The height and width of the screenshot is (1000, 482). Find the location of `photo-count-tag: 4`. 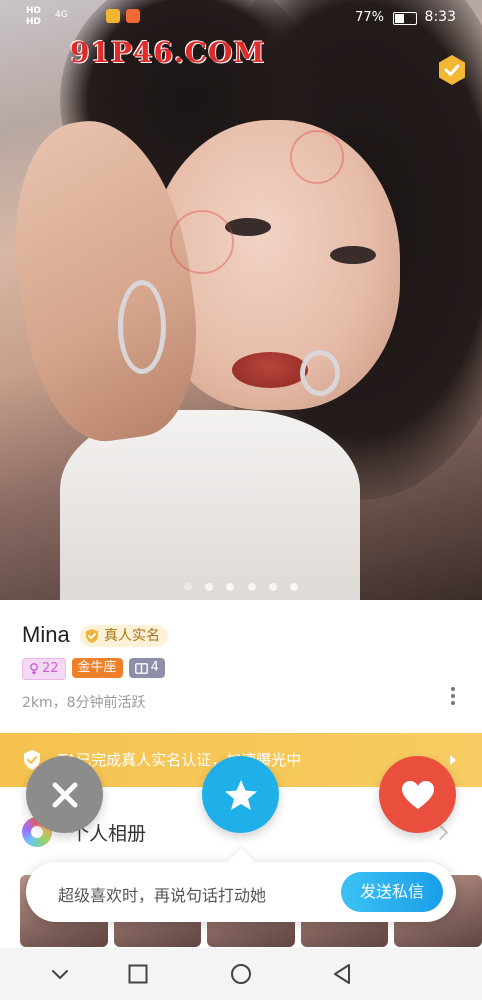

photo-count-tag: 4 is located at coordinates (146, 668).